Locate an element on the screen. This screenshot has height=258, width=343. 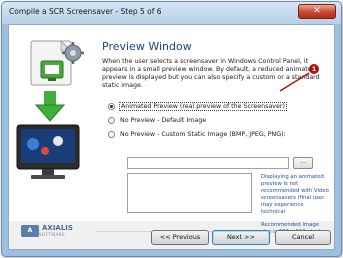
logo-badge-icon: A is located at coordinates (30, 231).